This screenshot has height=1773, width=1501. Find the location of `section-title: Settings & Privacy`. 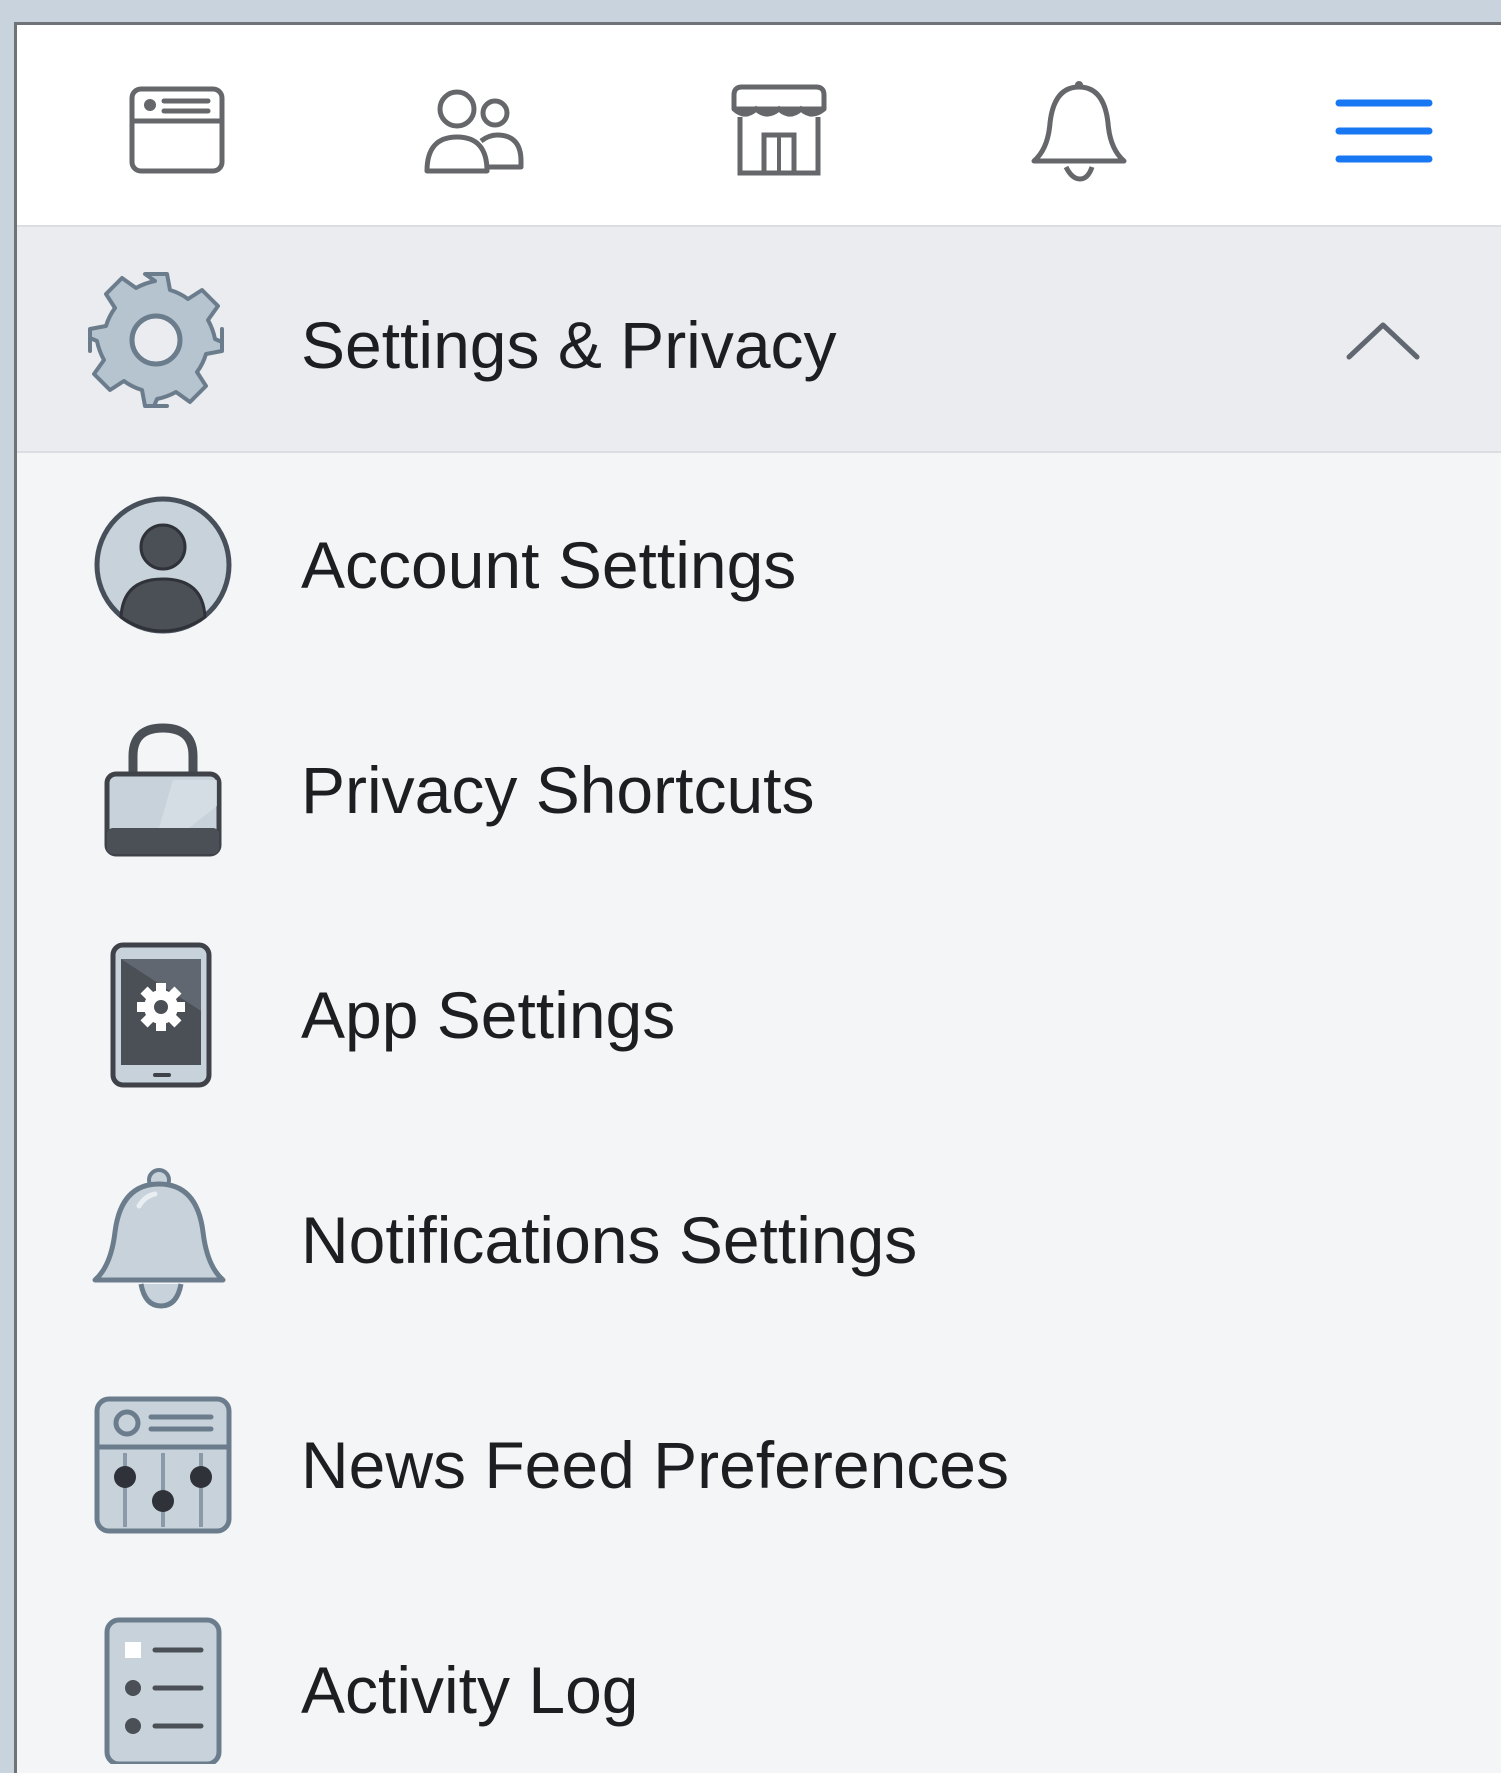

section-title: Settings & Privacy is located at coordinates (569, 345).